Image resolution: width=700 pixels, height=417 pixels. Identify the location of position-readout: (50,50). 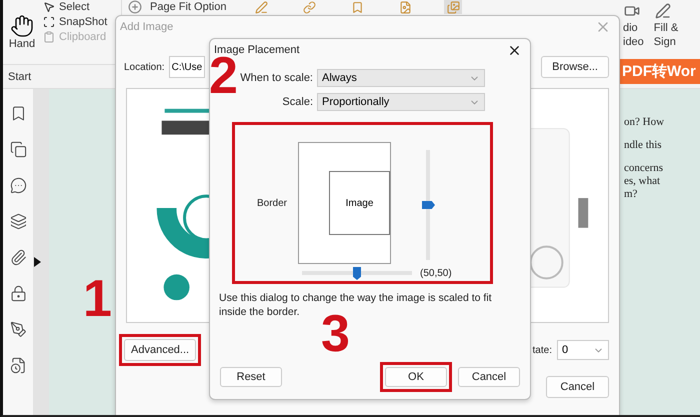
(436, 273).